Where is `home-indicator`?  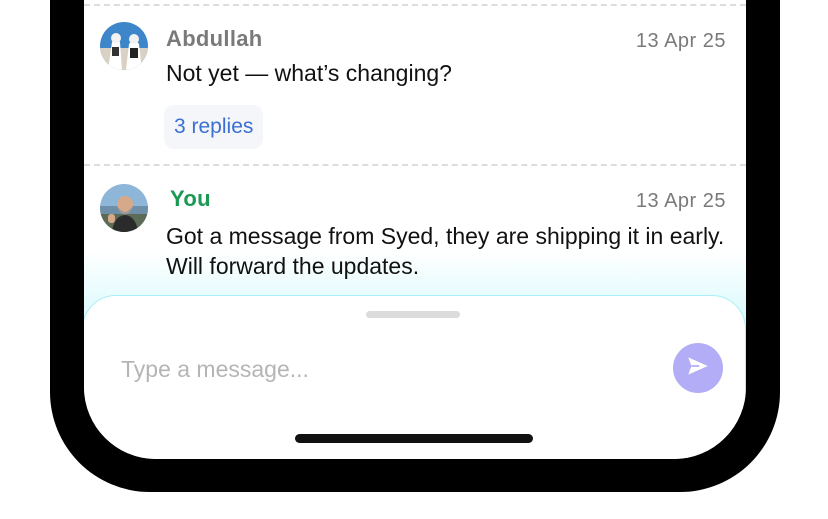 home-indicator is located at coordinates (414, 438).